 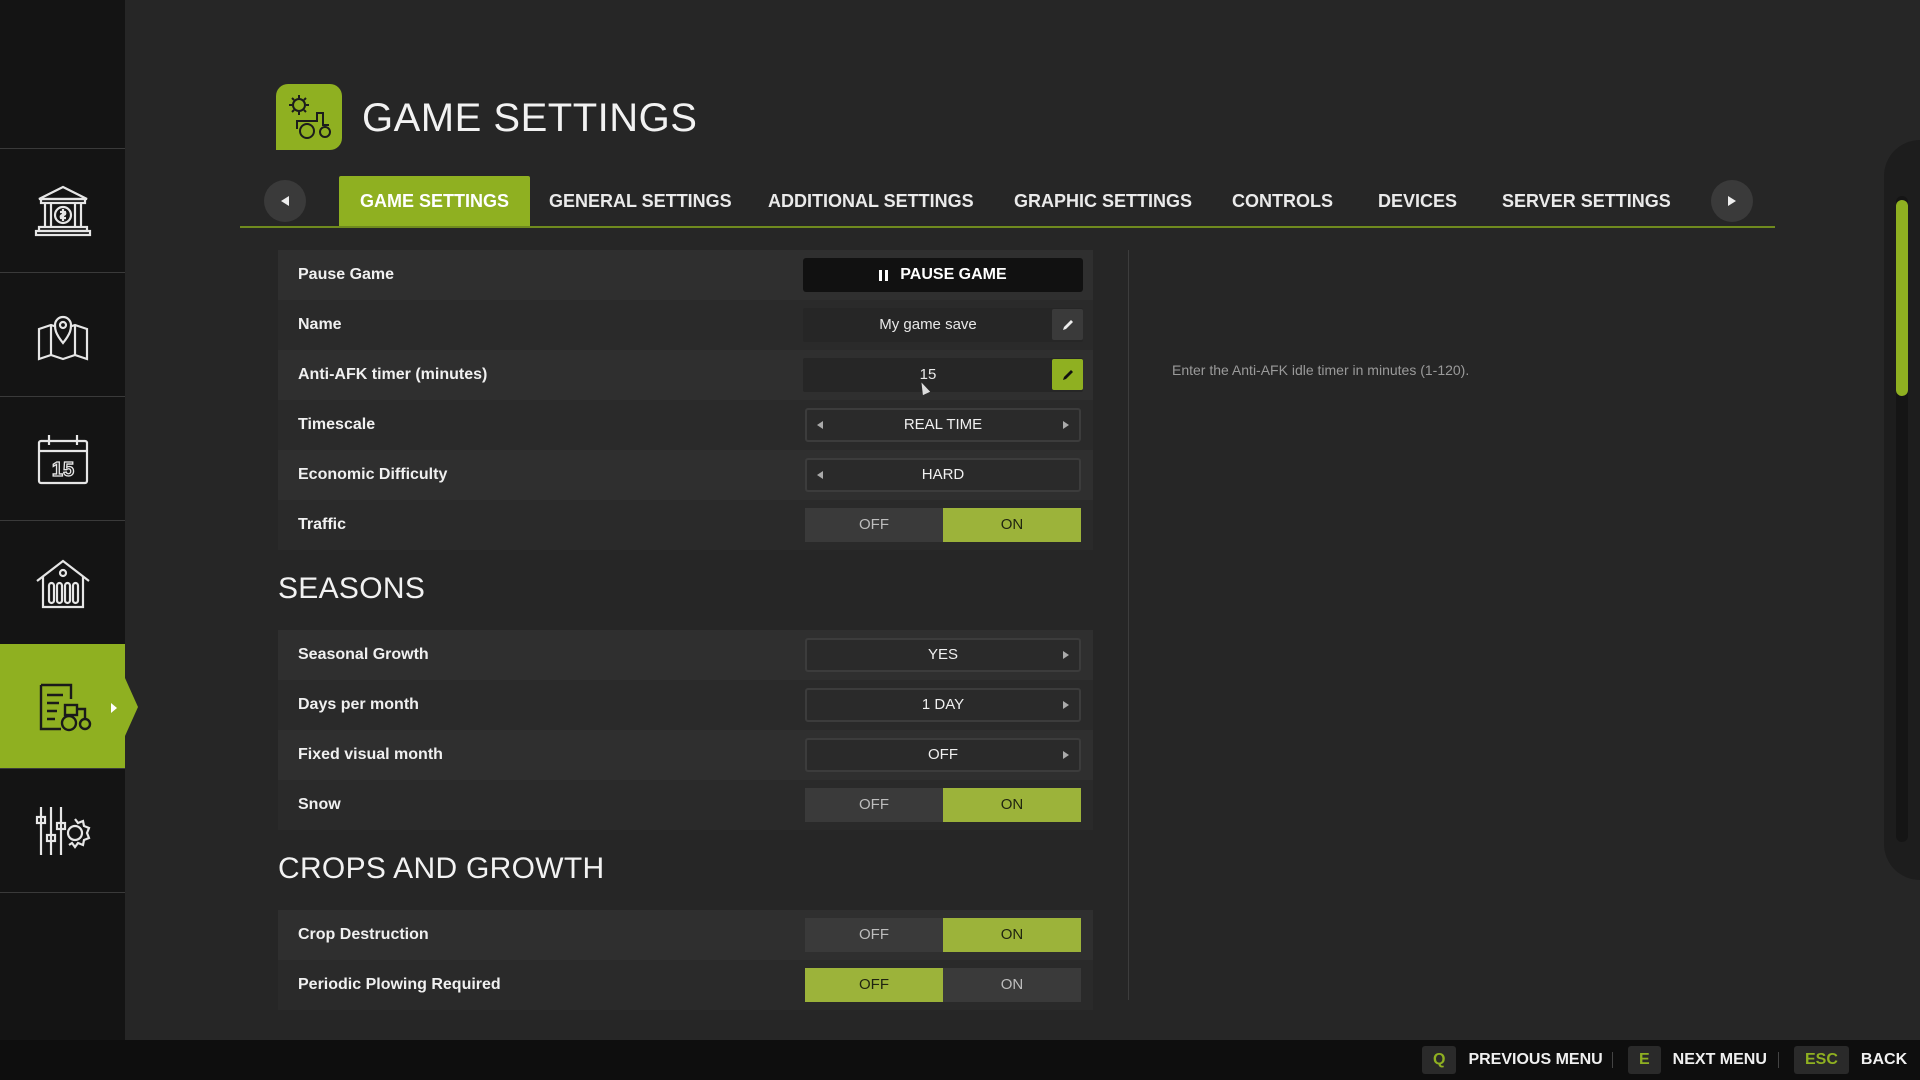 What do you see at coordinates (1850, 1060) in the screenshot?
I see `back-hint: ESC BACK` at bounding box center [1850, 1060].